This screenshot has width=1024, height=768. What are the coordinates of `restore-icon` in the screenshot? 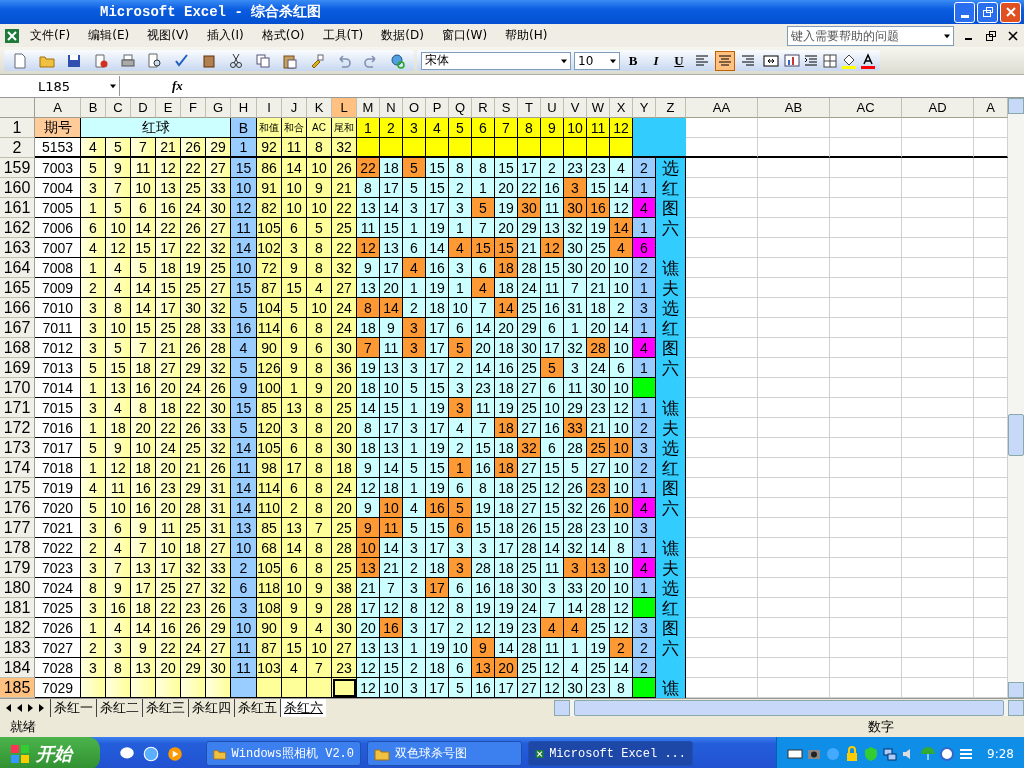 It's located at (991, 35).